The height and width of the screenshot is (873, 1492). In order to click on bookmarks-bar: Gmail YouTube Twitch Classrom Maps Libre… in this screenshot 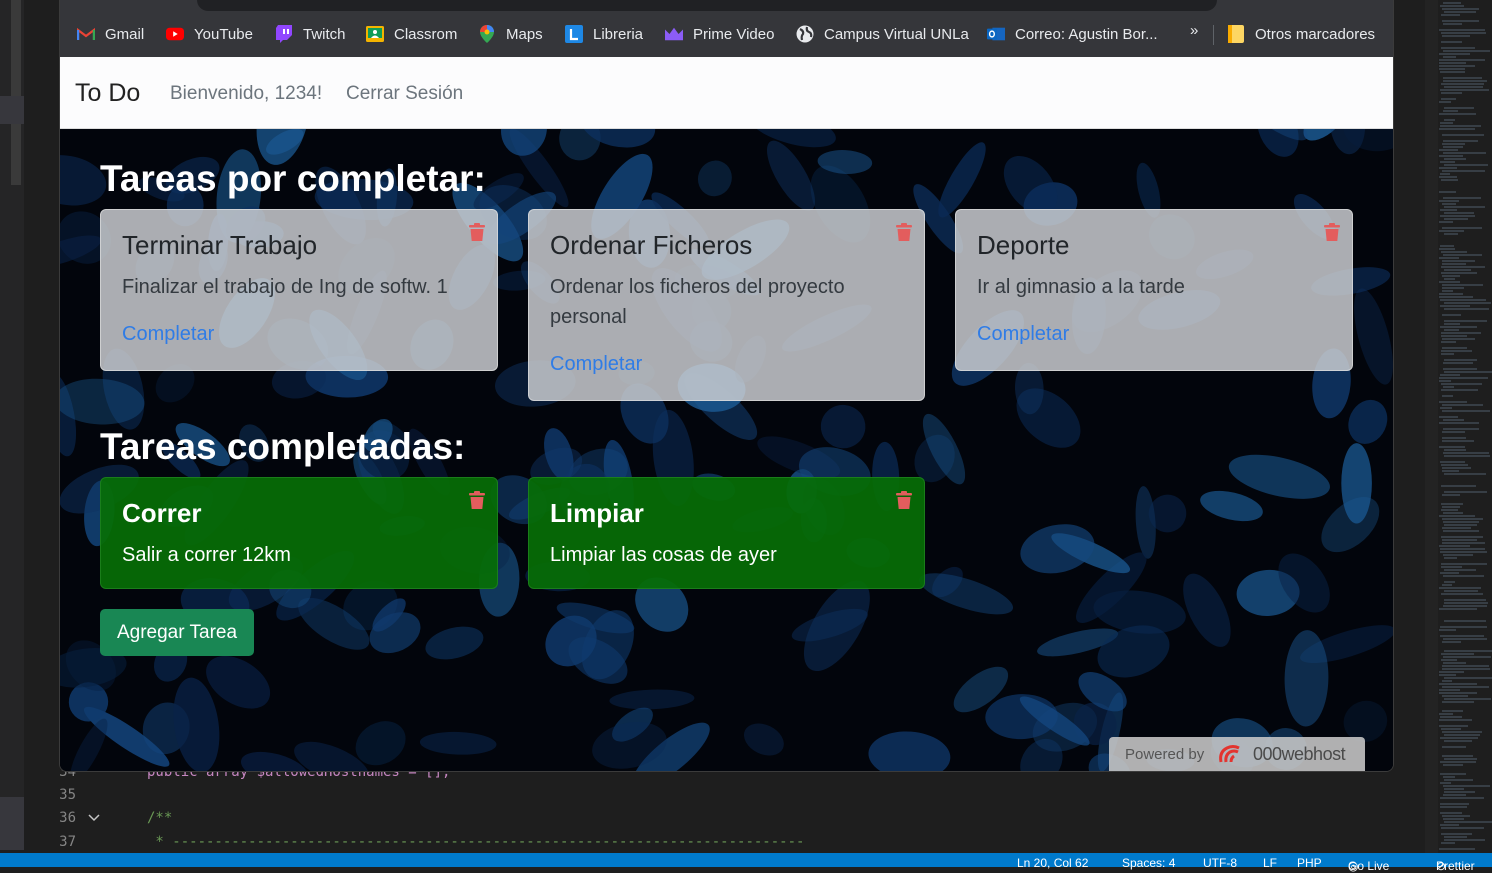, I will do `click(726, 28)`.